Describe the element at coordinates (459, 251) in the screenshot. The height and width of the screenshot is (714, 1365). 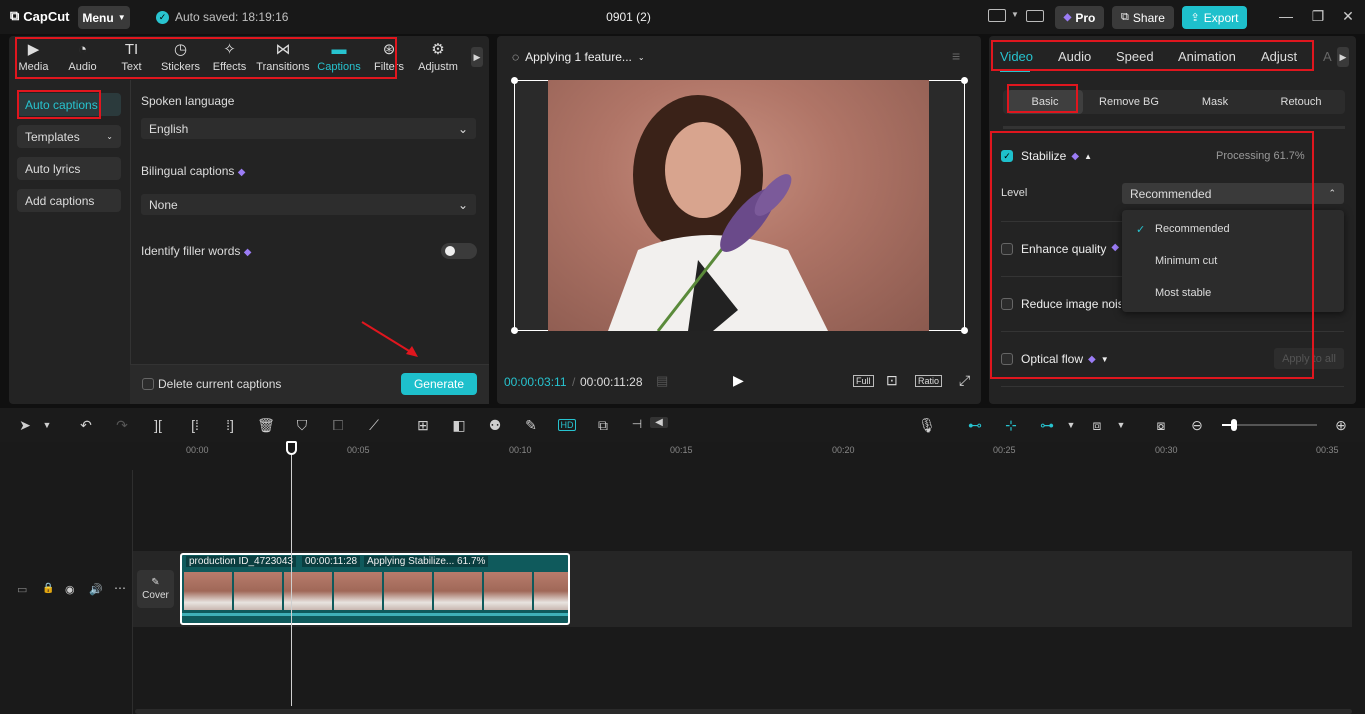
I see `filler-words-toggle` at that location.